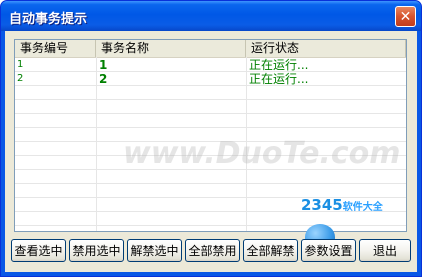  Describe the element at coordinates (20, 78) in the screenshot. I see `task-id-cell: 2` at that location.